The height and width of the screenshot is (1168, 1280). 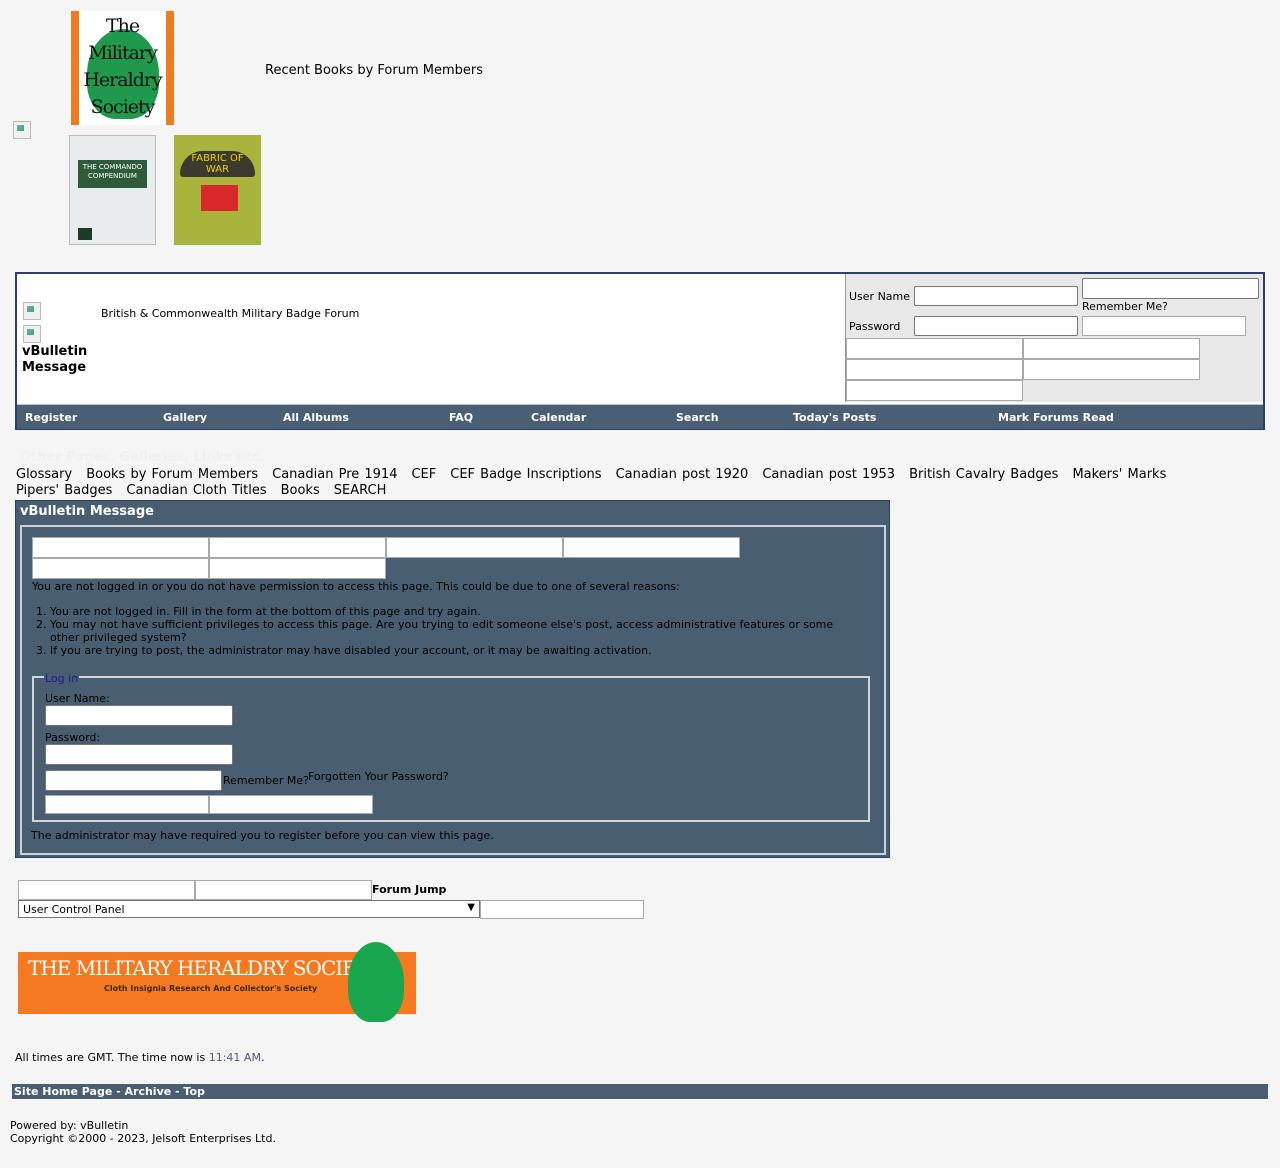 I want to click on nav-mark-forums-read: Mark Forums Read, so click(x=1056, y=417).